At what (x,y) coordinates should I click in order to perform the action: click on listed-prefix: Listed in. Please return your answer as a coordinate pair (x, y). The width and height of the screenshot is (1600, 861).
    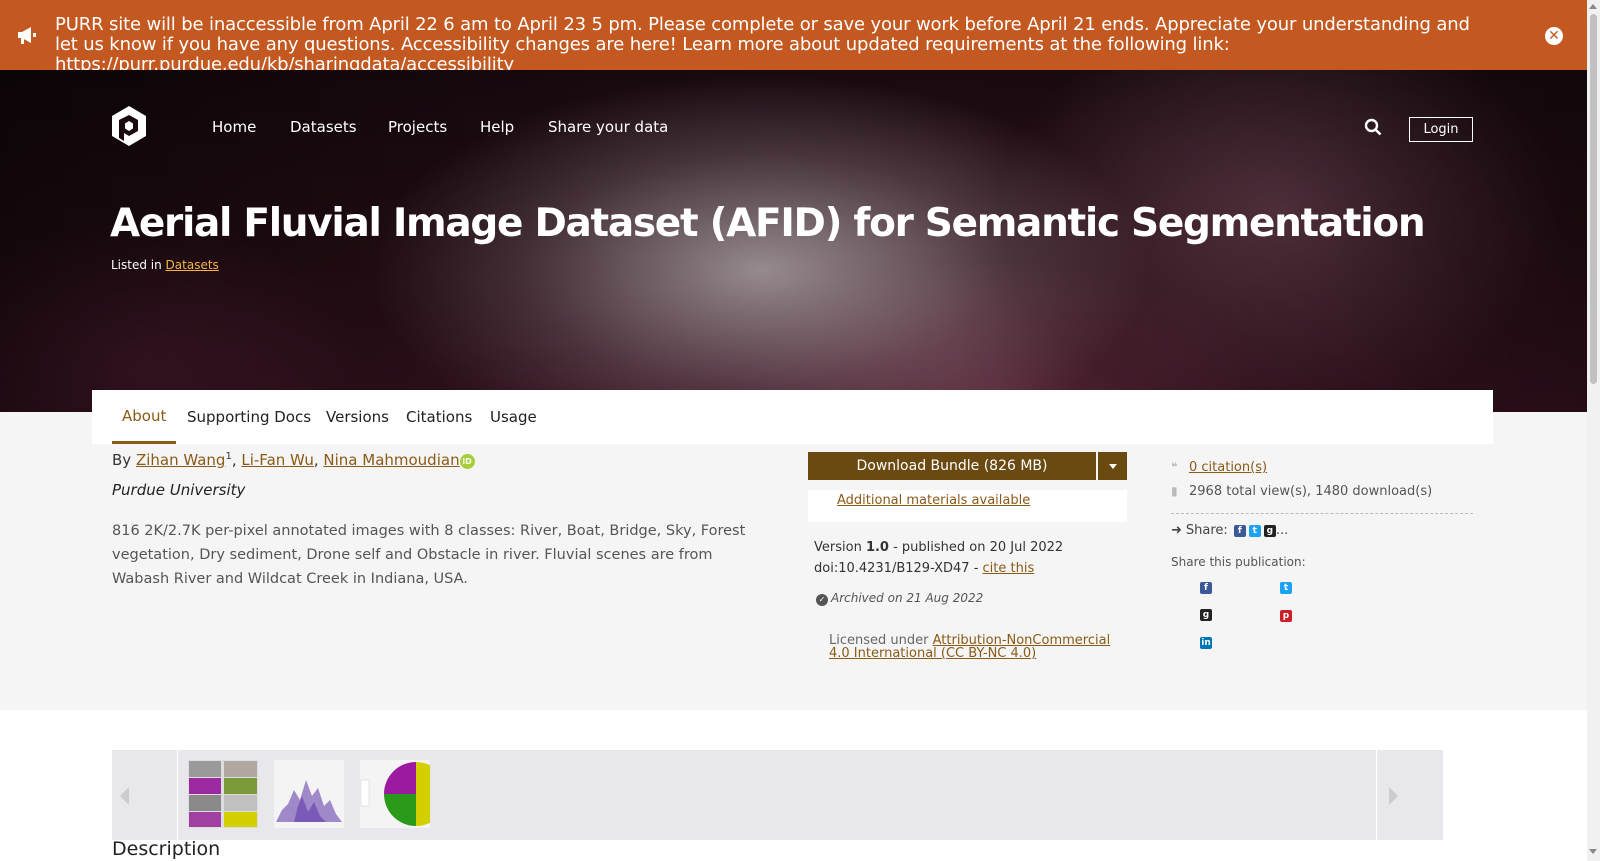
    Looking at the image, I should click on (138, 265).